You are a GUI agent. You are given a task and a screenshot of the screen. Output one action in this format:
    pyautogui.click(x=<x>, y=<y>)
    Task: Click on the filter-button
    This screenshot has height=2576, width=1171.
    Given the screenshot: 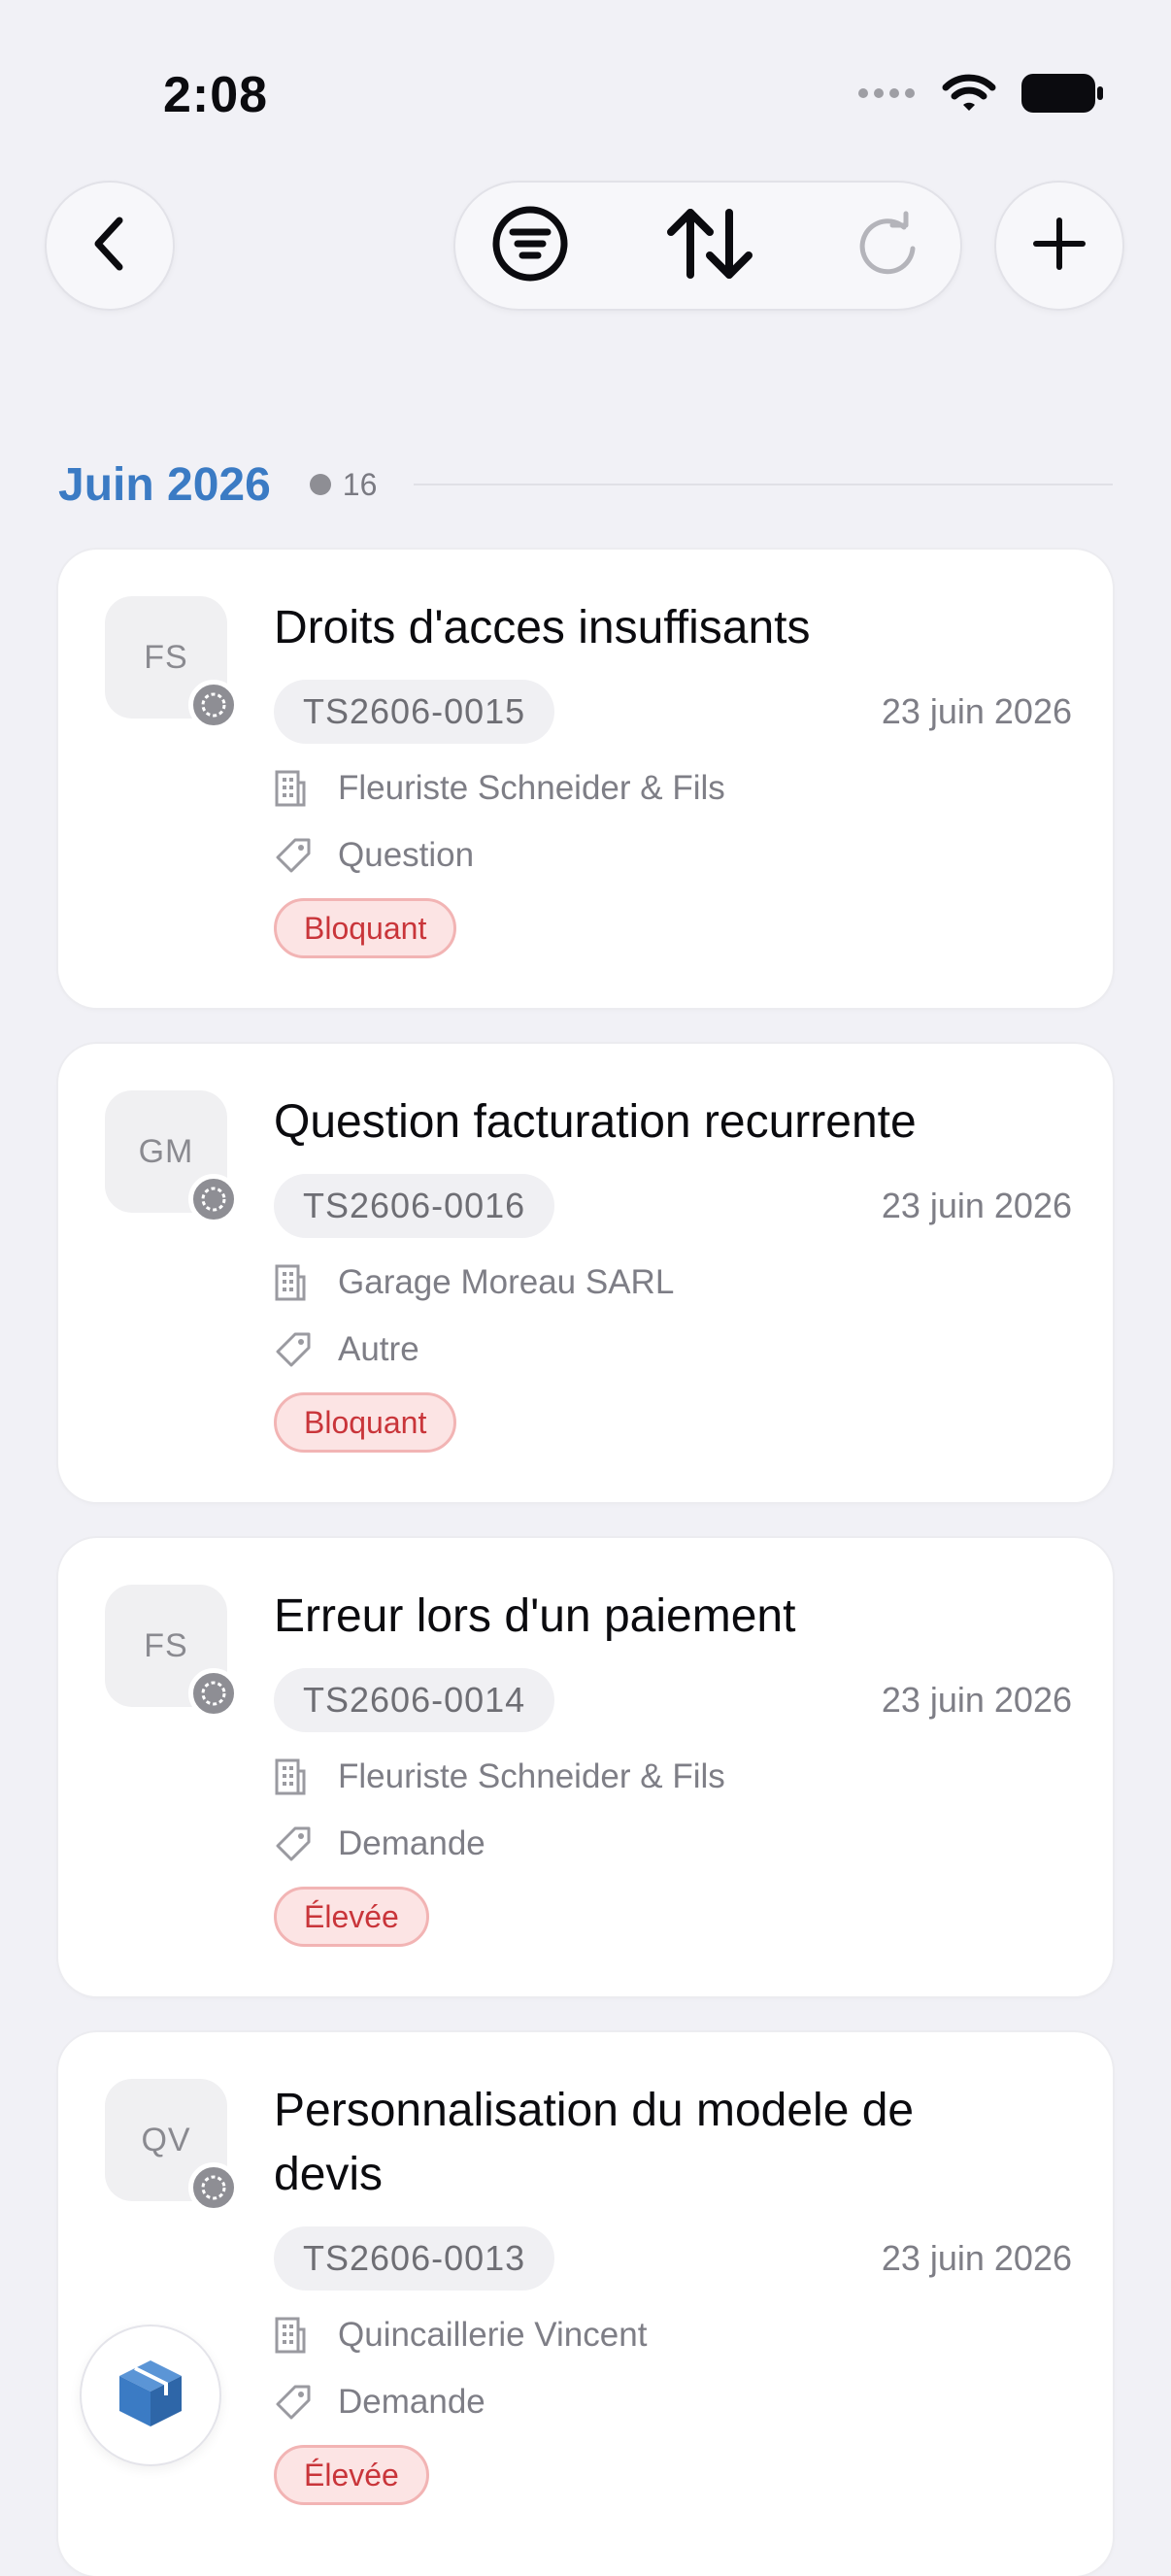 What is the action you would take?
    pyautogui.click(x=530, y=246)
    